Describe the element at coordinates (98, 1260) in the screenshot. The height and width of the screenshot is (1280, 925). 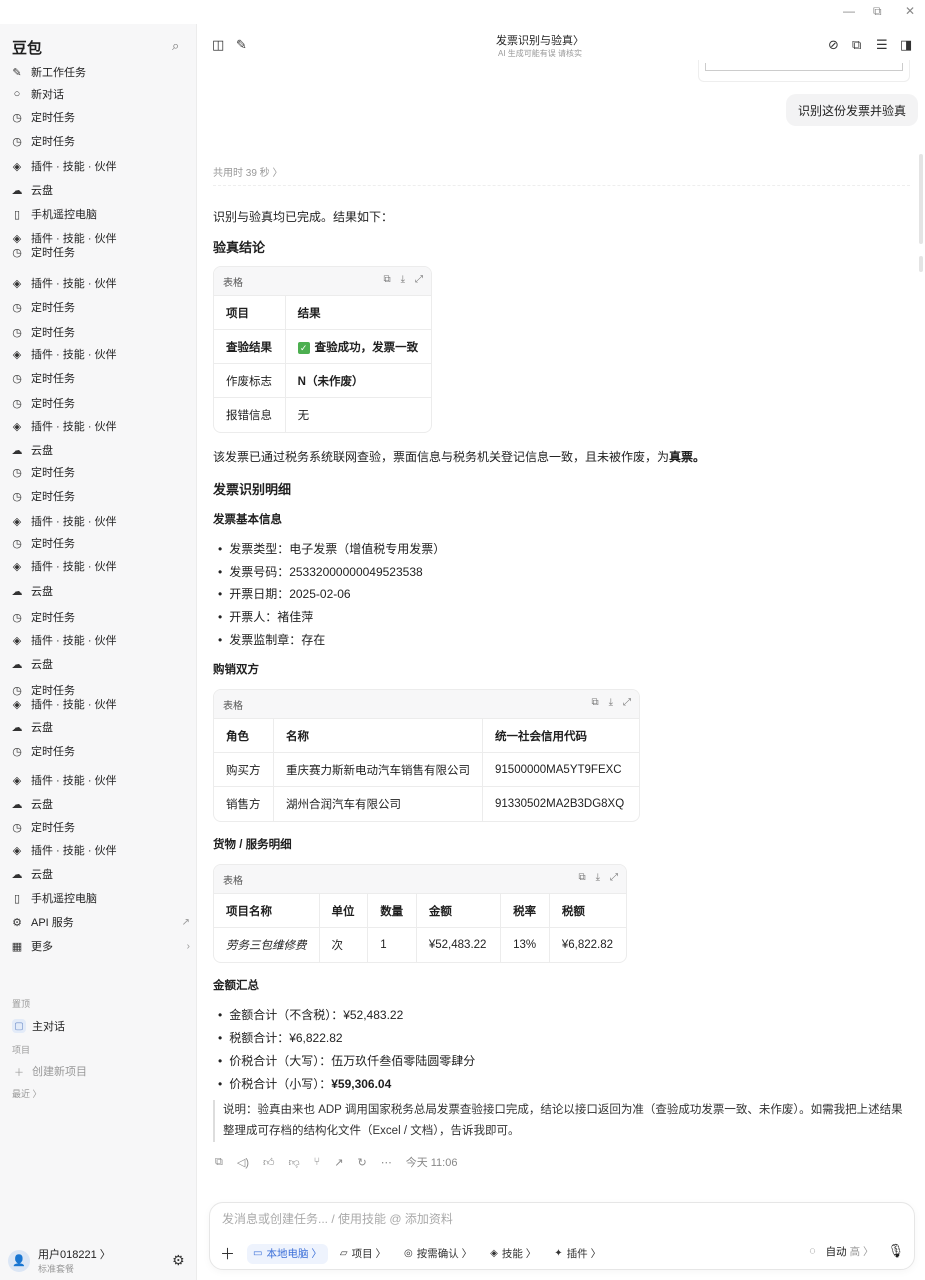
I see `user-profile: 👤 用户018221 〉 标准套餐` at that location.